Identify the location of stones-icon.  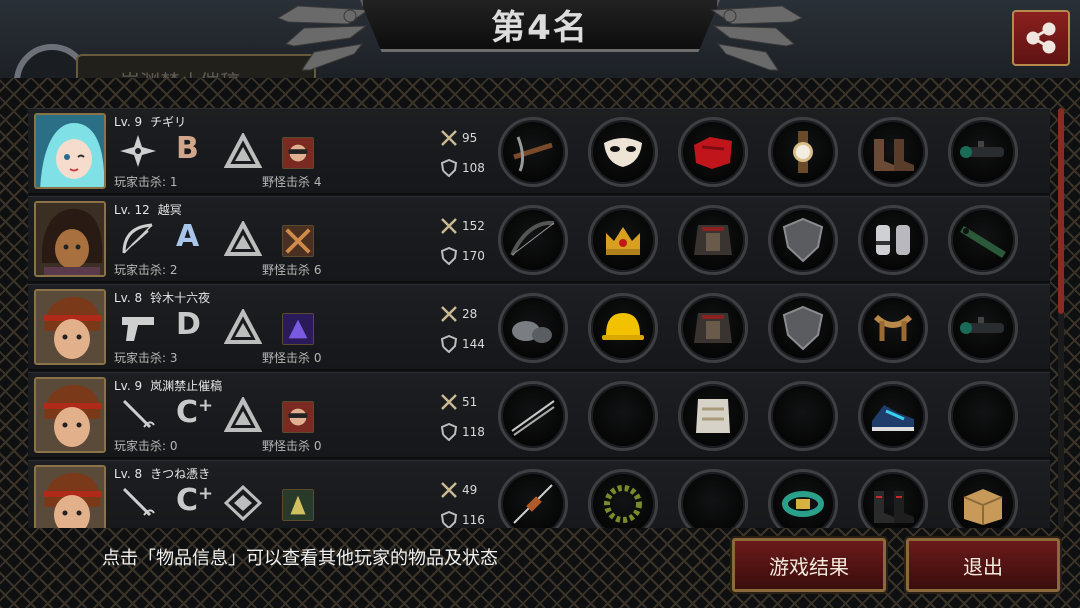
(532, 332).